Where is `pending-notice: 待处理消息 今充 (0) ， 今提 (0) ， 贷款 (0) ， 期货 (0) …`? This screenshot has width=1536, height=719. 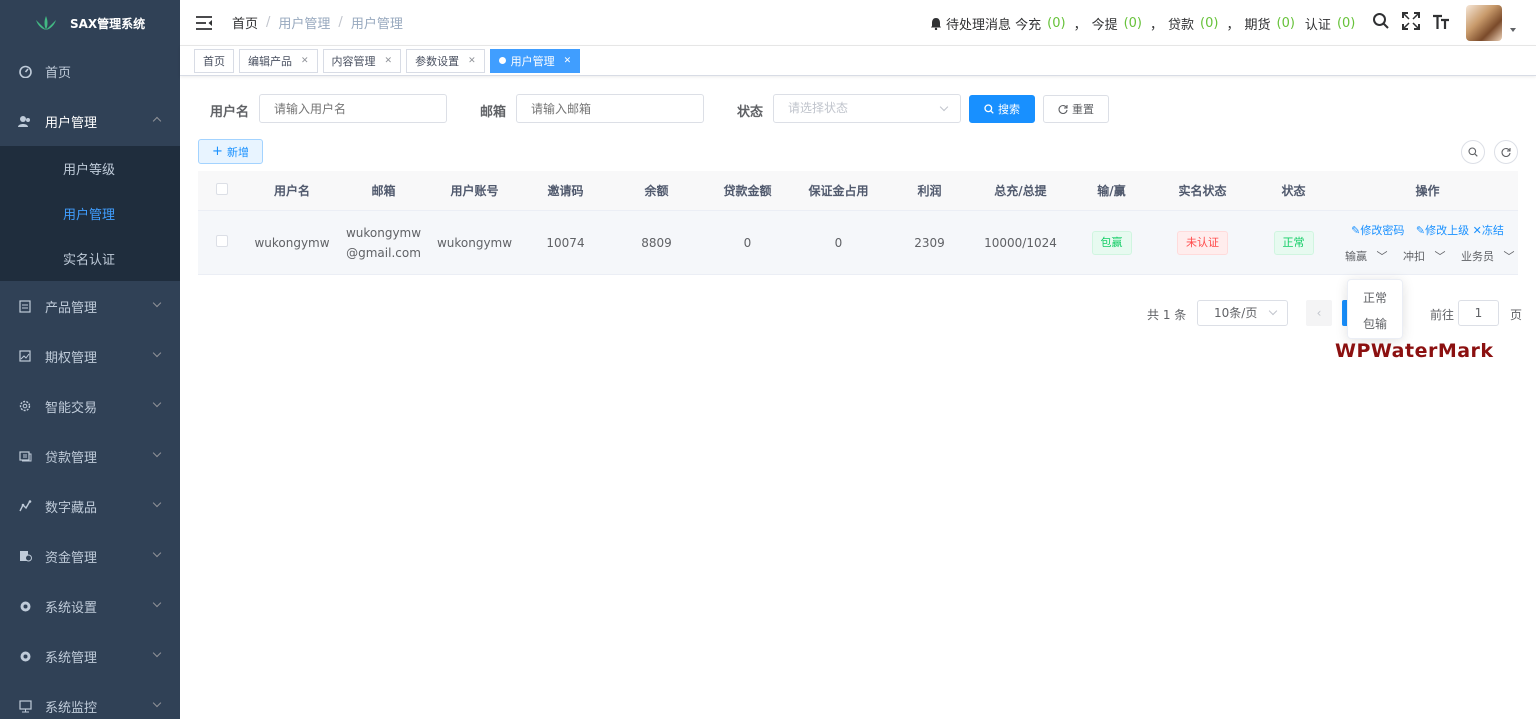 pending-notice: 待处理消息 今充 (0) ， 今提 (0) ， 贷款 (0) ， 期货 (0) … is located at coordinates (1142, 23).